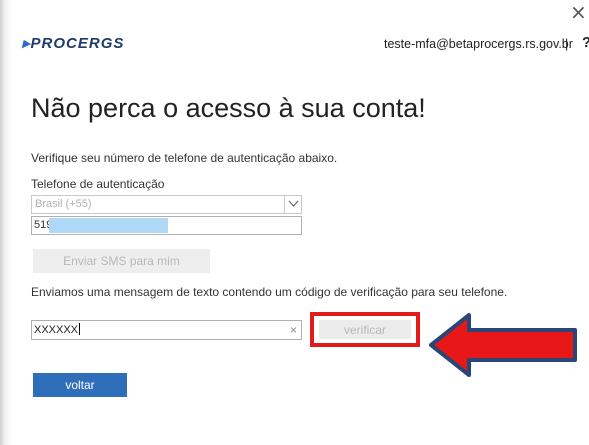 The height and width of the screenshot is (445, 589). Describe the element at coordinates (77, 43) in the screenshot. I see `logo-text: PROCERGS` at that location.